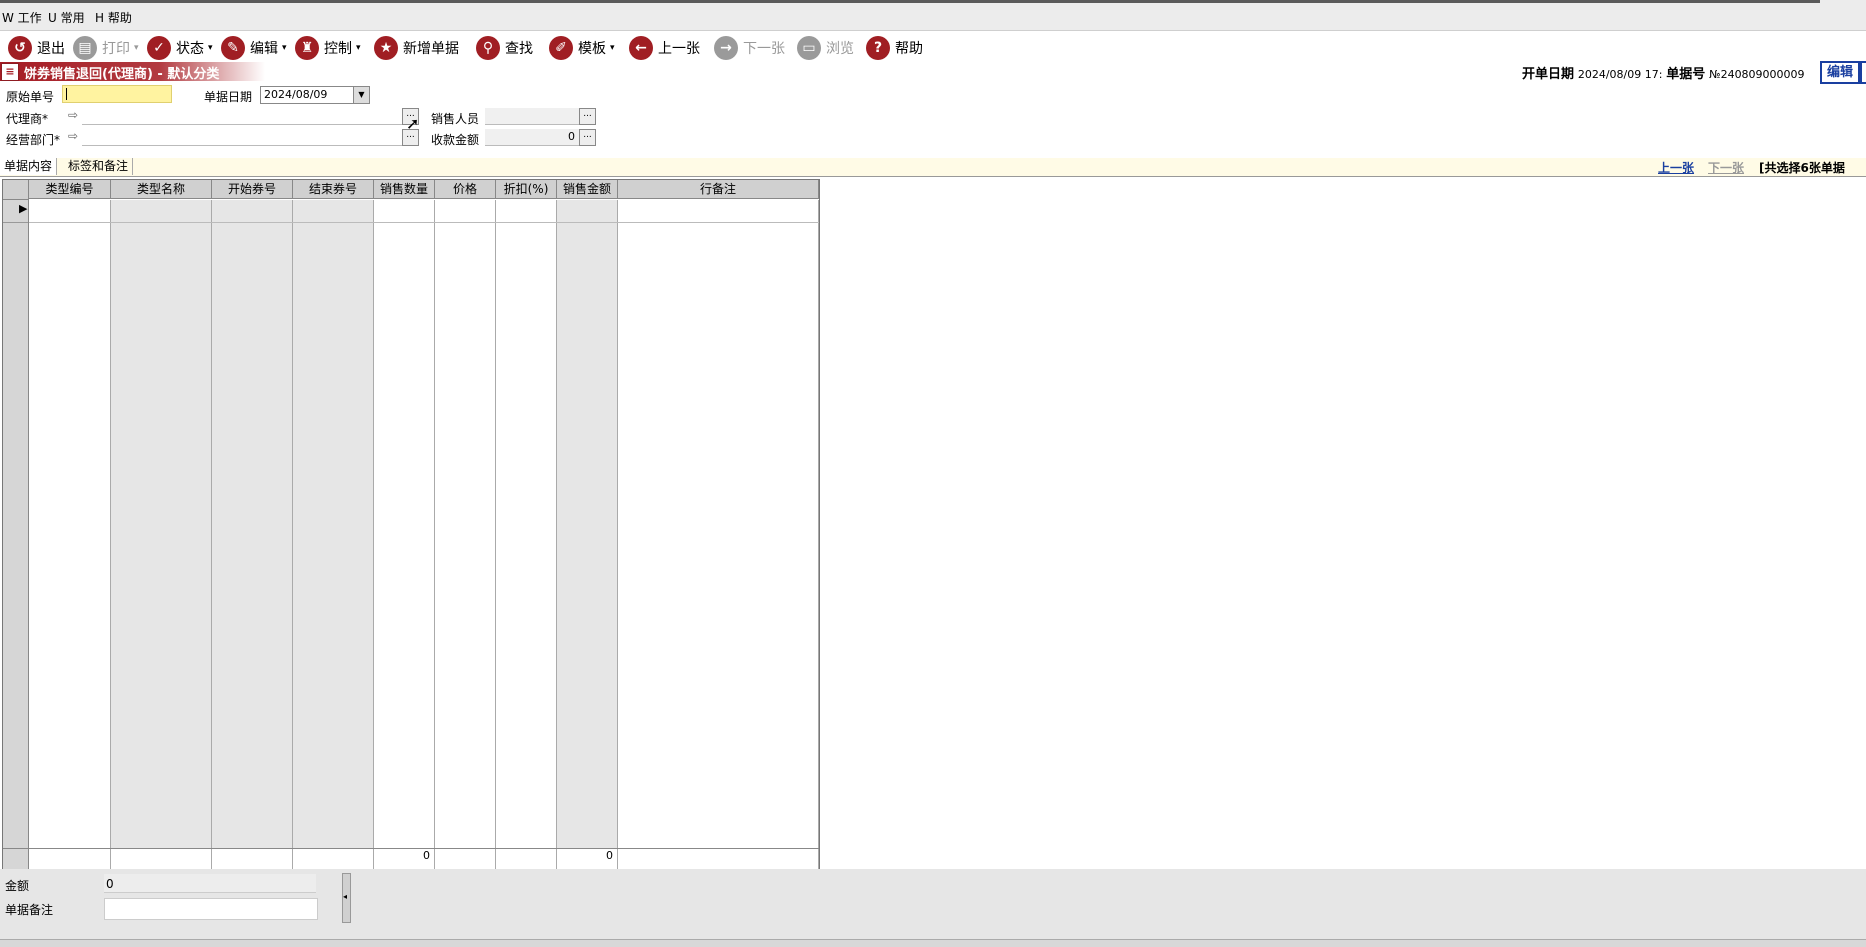  What do you see at coordinates (210, 883) in the screenshot?
I see `bottom-amount-field: 0` at bounding box center [210, 883].